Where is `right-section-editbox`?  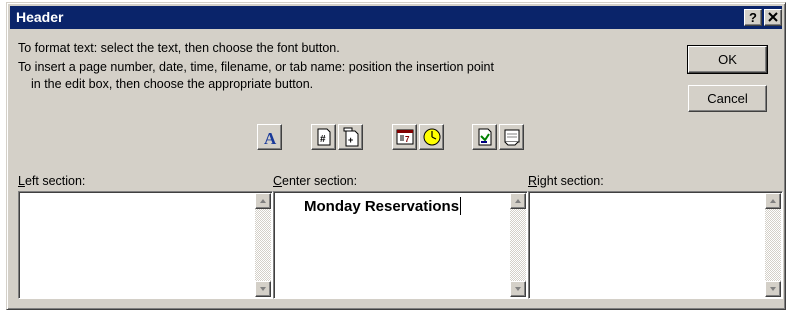 right-section-editbox is located at coordinates (655, 245).